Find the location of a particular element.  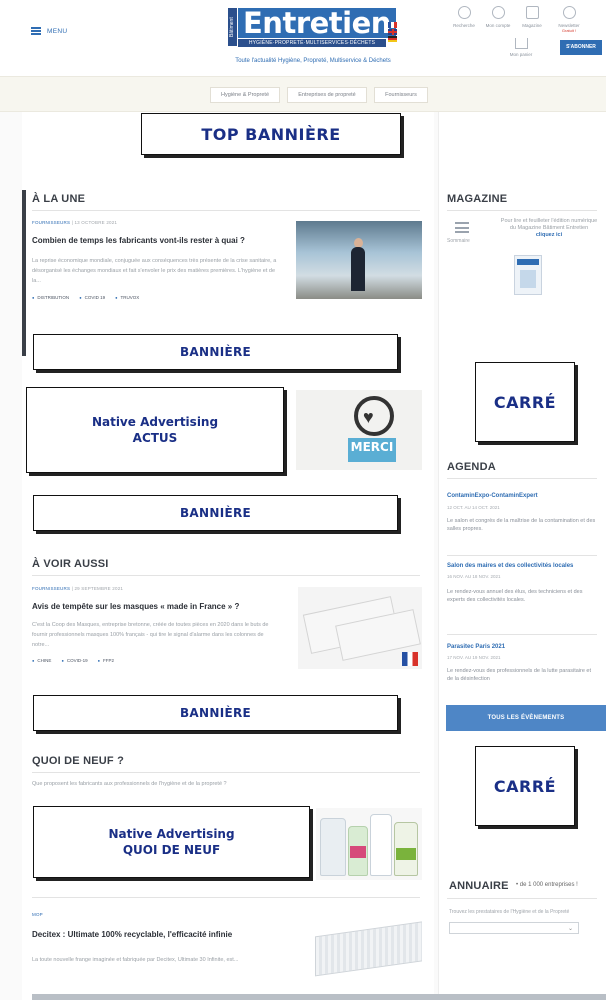

article-meta: FOURNISSEURS | 13 OCTOBRE 2021 is located at coordinates (75, 222).